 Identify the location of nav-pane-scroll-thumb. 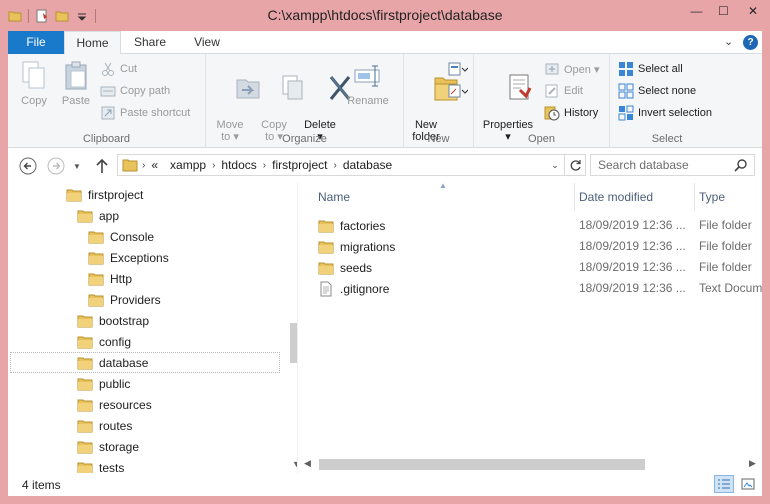
(293, 343).